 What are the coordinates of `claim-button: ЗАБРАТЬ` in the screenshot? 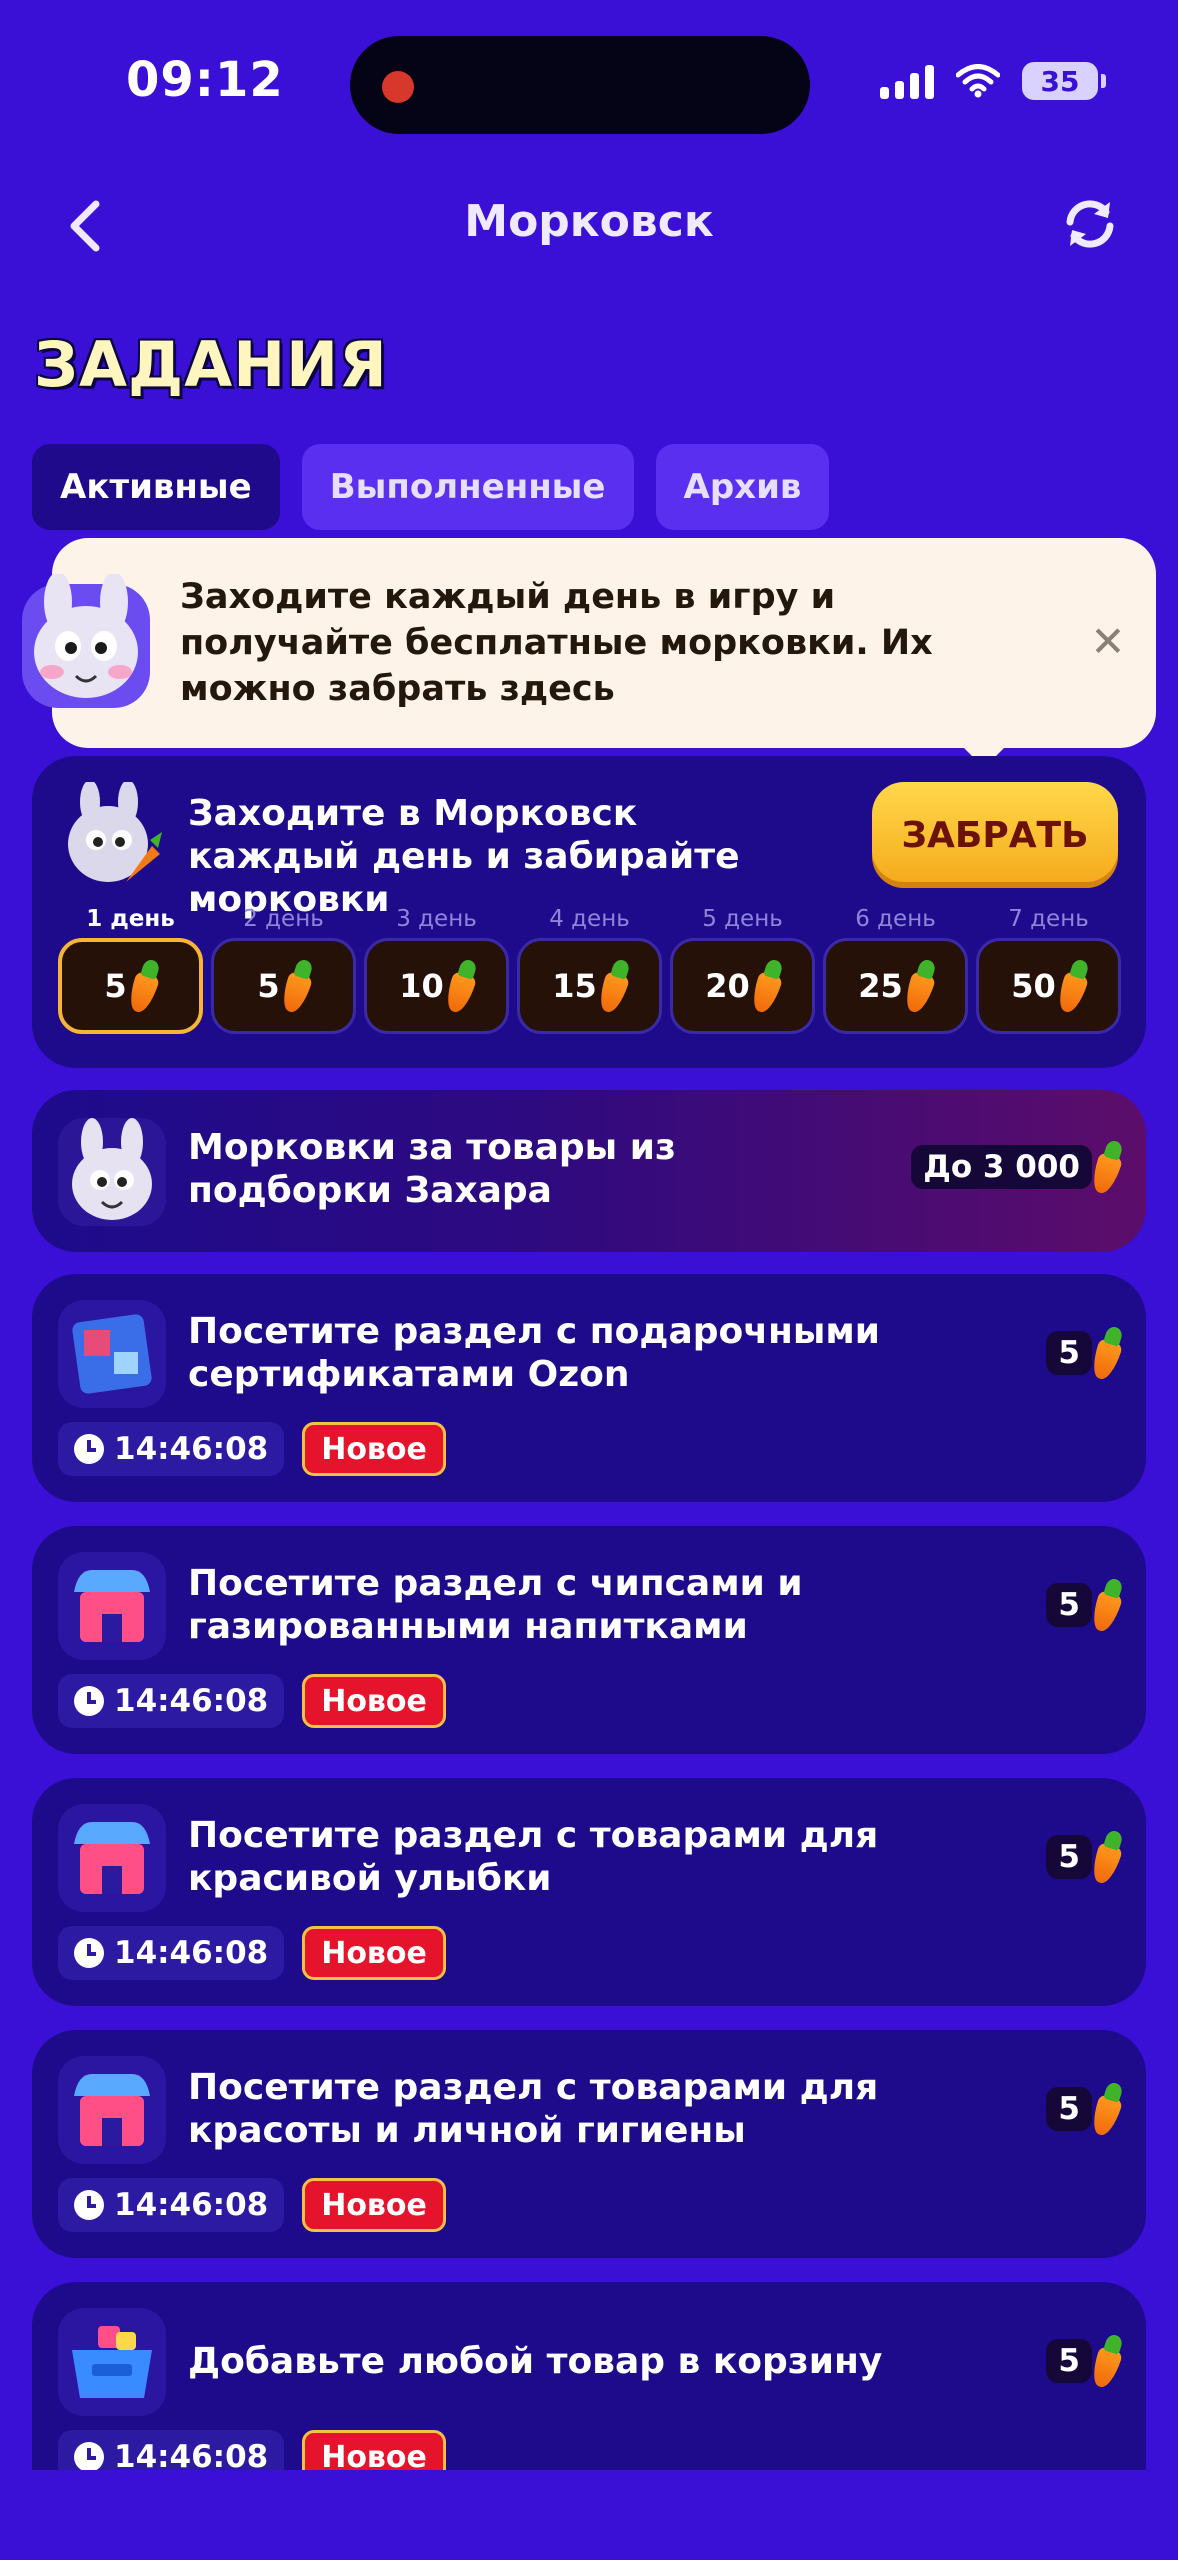 It's located at (995, 835).